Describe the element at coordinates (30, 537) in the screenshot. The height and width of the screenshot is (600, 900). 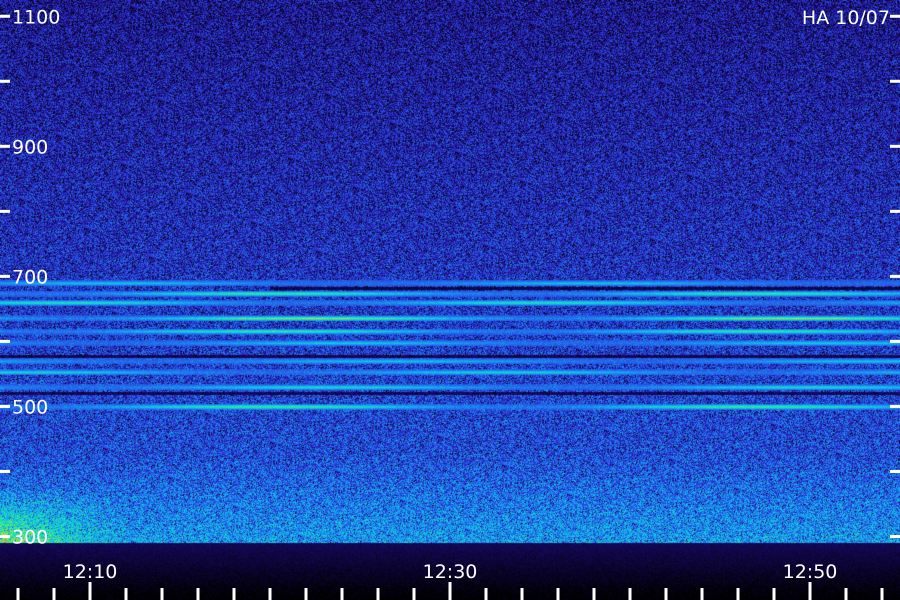
I see `y-tick-label-300: 300` at that location.